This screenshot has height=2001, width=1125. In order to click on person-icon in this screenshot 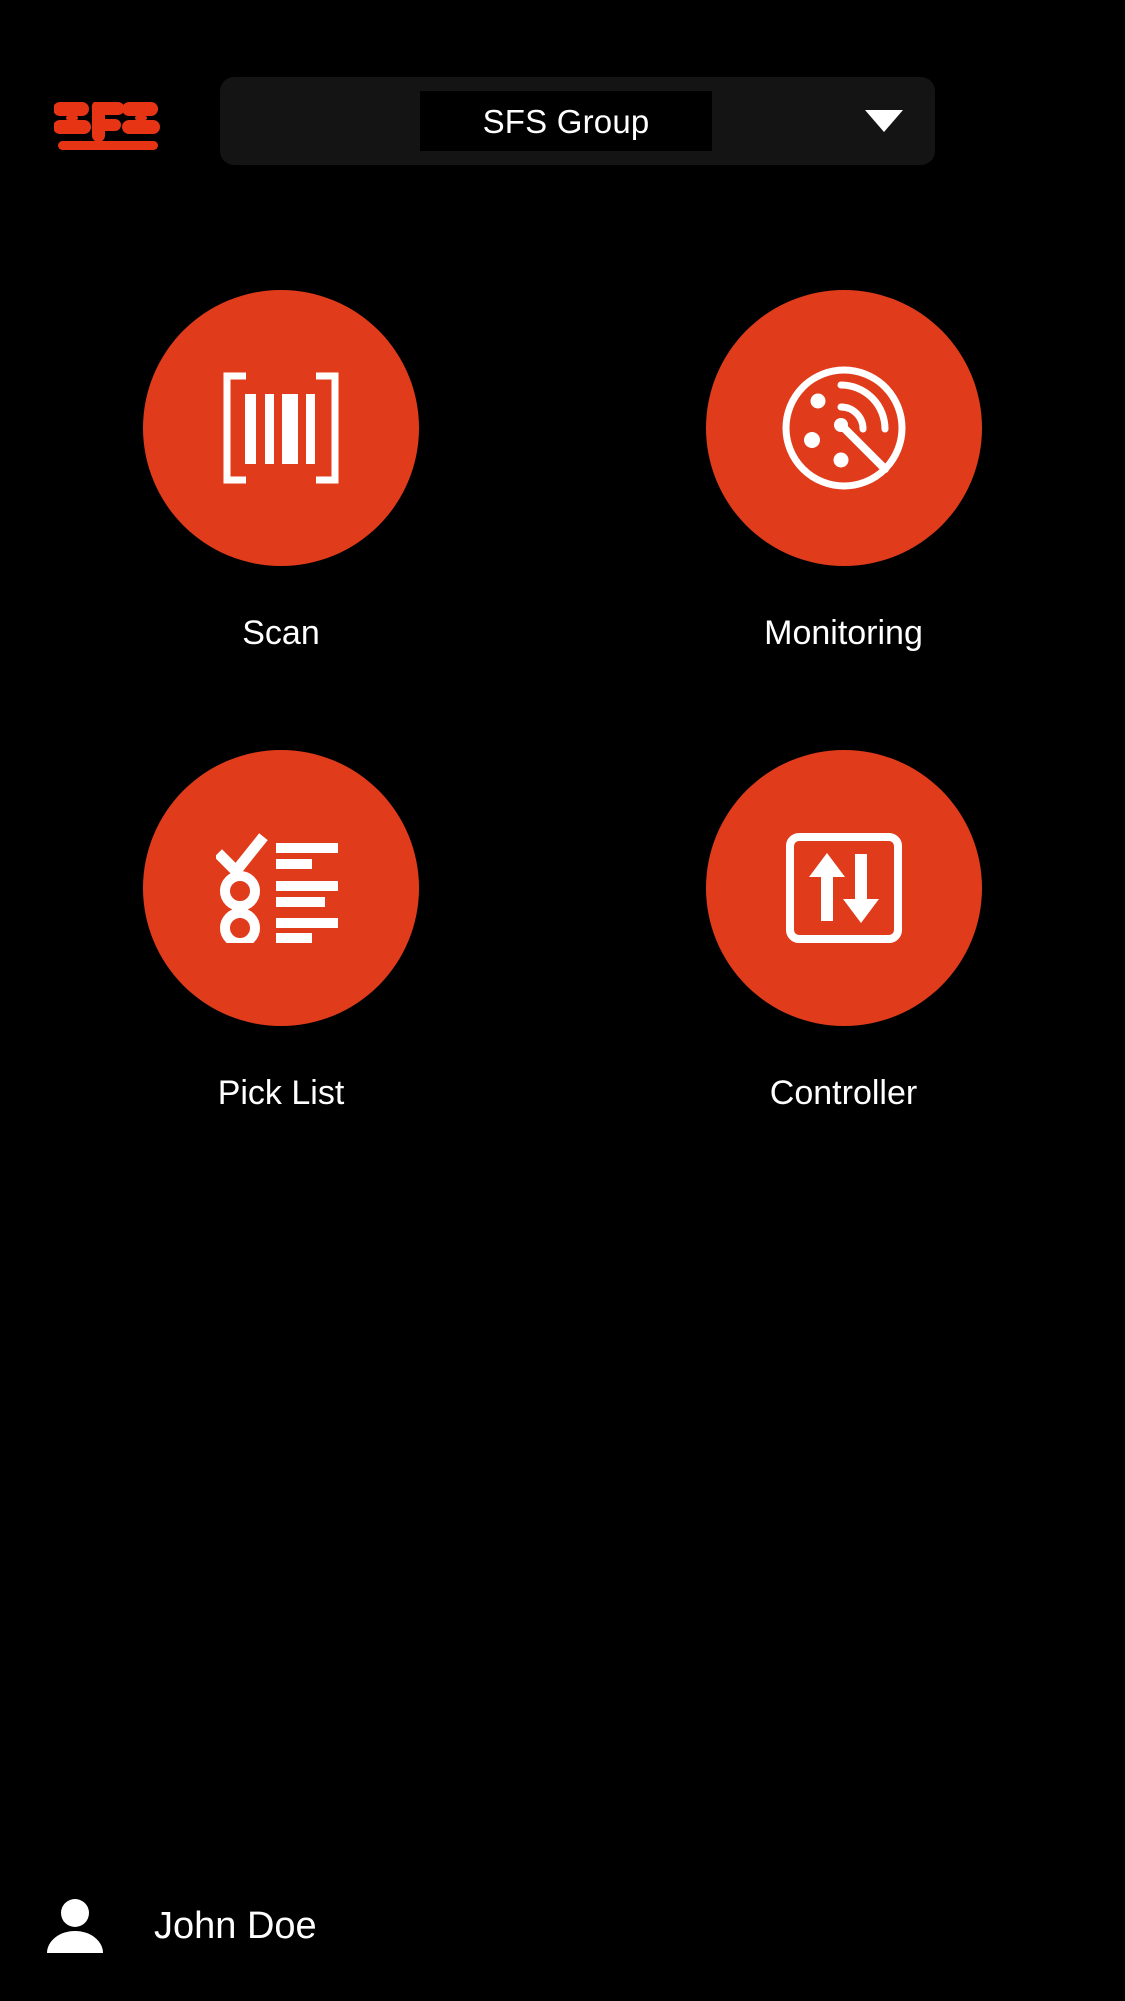, I will do `click(75, 1926)`.